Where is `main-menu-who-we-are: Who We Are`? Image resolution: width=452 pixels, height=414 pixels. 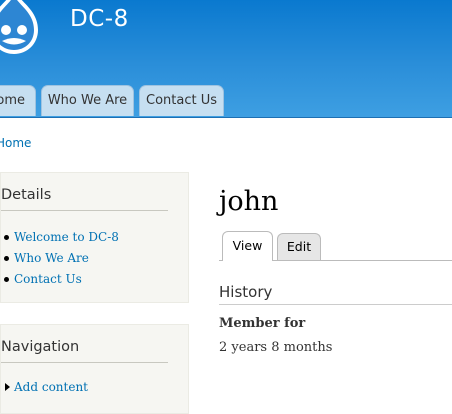
main-menu-who-we-are: Who We Are is located at coordinates (87, 100).